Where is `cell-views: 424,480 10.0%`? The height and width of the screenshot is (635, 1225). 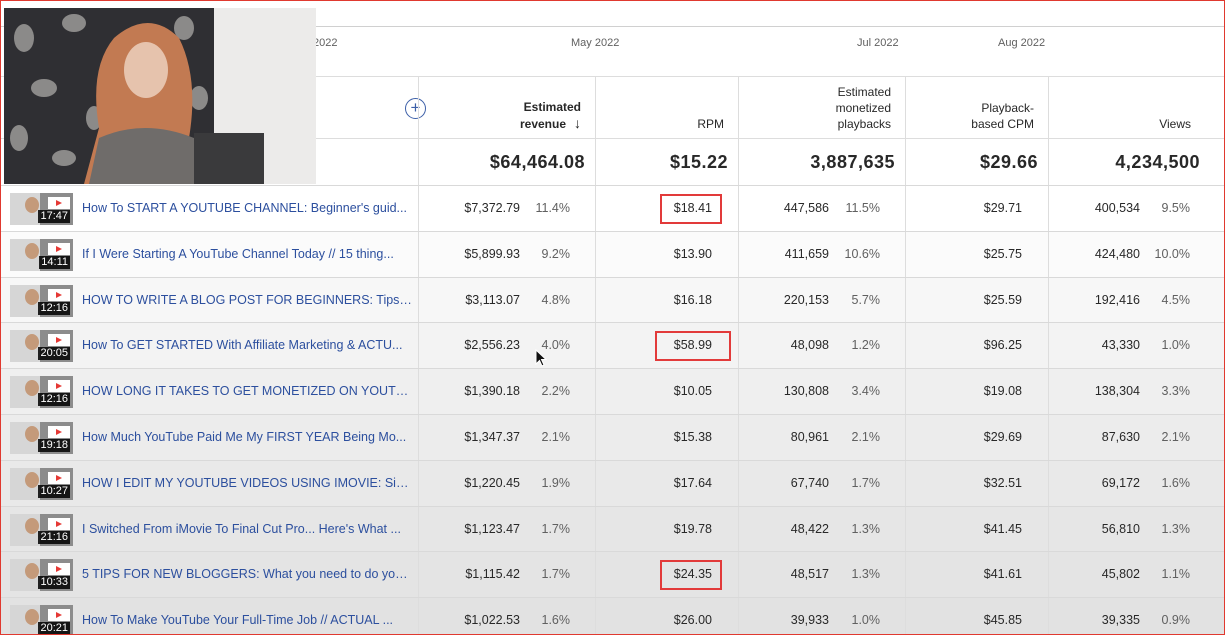
cell-views: 424,480 10.0% is located at coordinates (1136, 254).